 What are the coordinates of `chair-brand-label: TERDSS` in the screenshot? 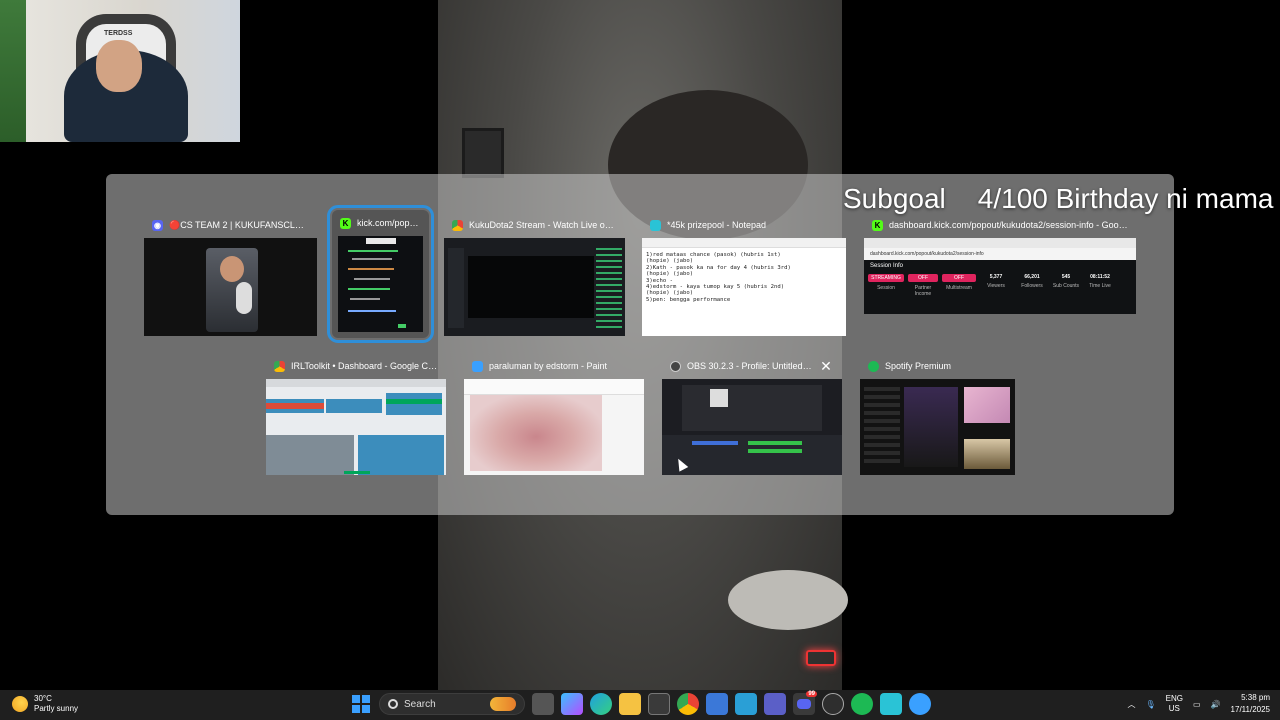 It's located at (118, 33).